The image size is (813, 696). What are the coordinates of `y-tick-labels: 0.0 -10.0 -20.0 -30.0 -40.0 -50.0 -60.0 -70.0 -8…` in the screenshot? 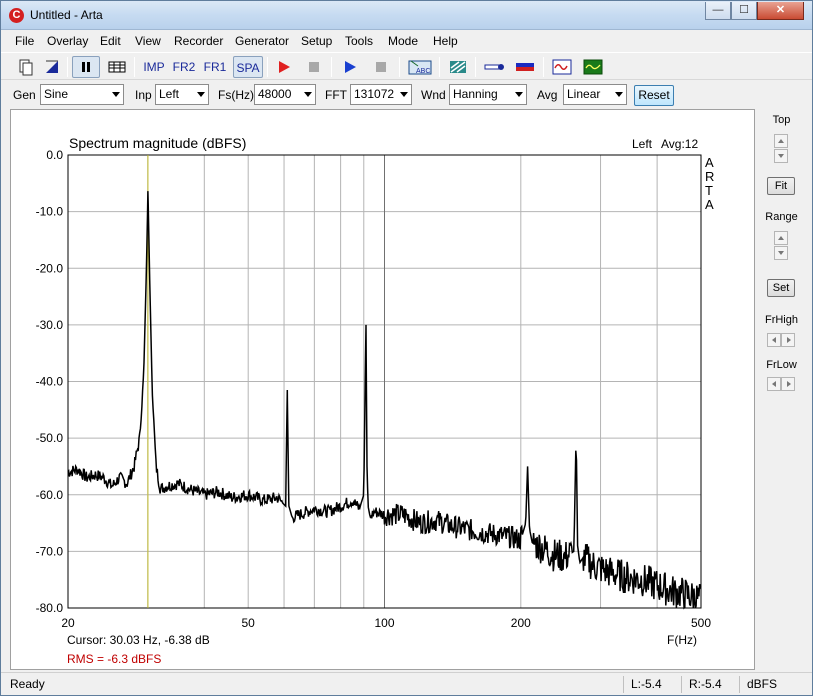 It's located at (50, 381).